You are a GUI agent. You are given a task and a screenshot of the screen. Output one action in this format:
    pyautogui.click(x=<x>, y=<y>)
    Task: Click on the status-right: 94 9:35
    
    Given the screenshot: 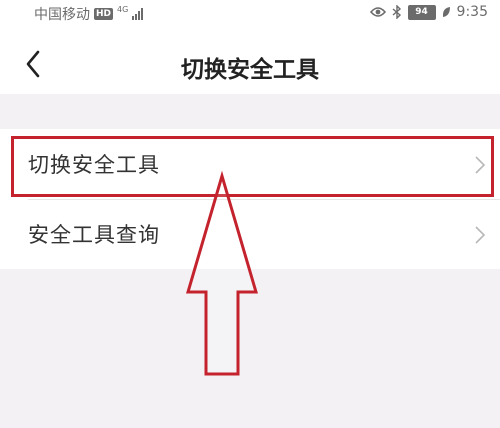 What is the action you would take?
    pyautogui.click(x=428, y=12)
    